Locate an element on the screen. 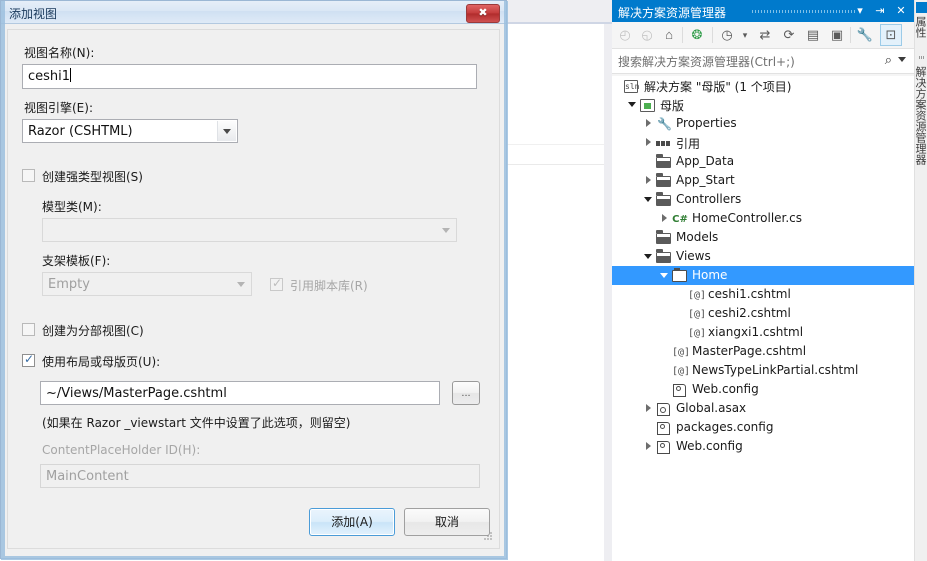  contentplaceholder-input: MainContent is located at coordinates (260, 476).